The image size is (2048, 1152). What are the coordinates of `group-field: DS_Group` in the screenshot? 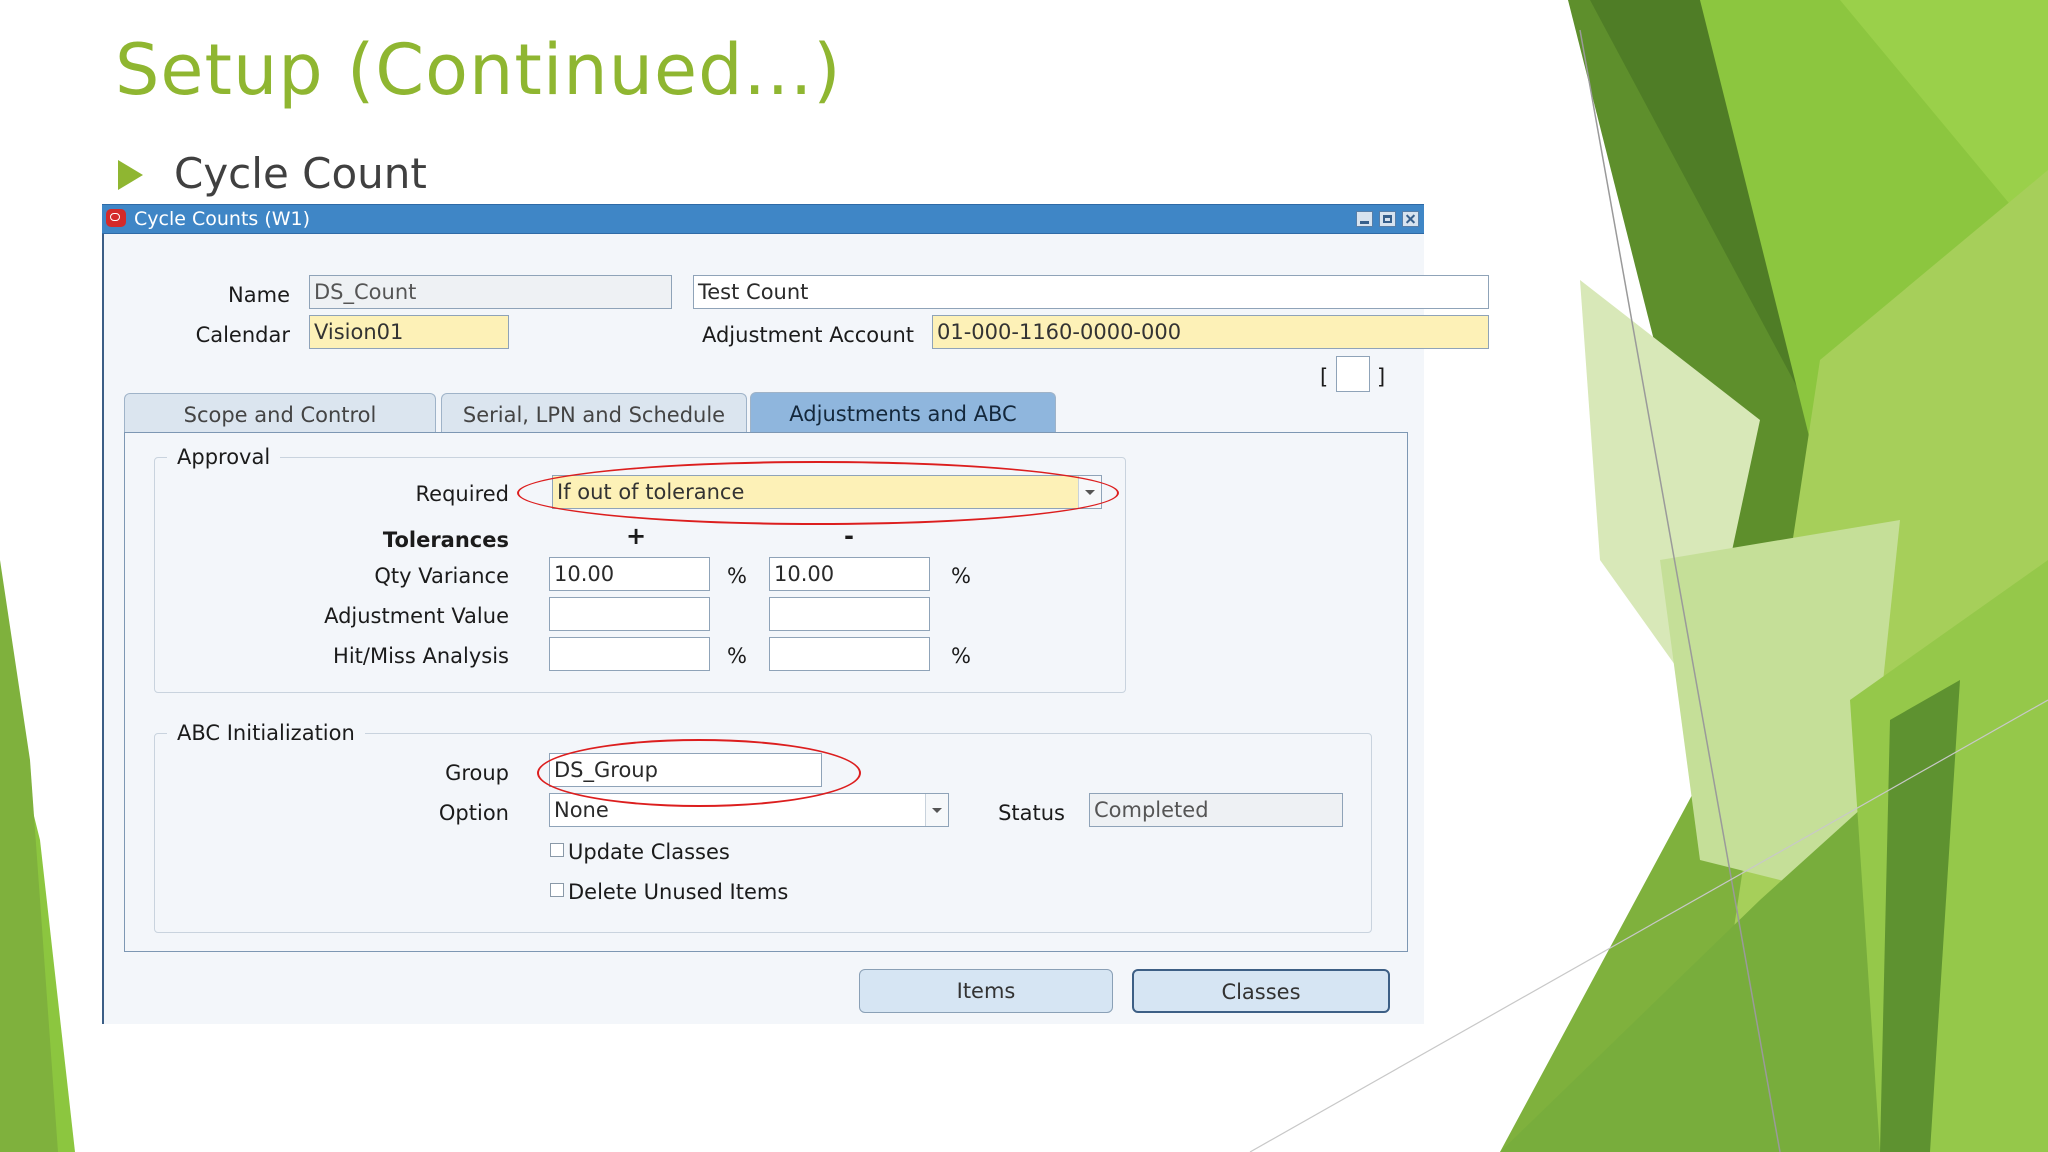 It's located at (685, 770).